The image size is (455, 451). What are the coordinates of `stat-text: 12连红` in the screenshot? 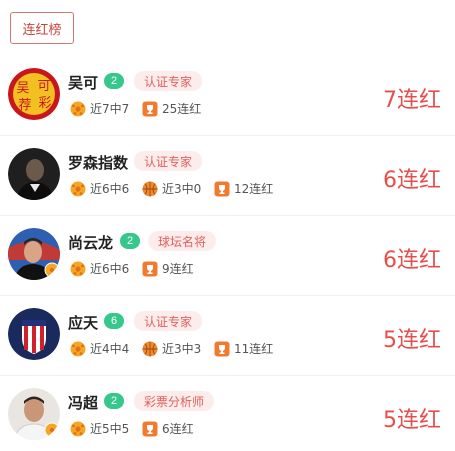 It's located at (254, 189).